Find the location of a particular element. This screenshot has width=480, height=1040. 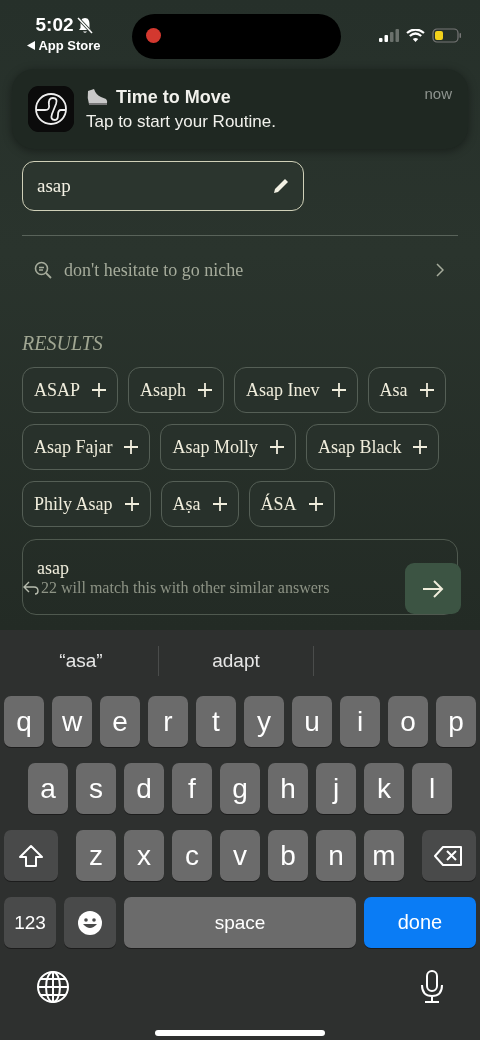

result-chip: Phily Asap is located at coordinates (86, 504).